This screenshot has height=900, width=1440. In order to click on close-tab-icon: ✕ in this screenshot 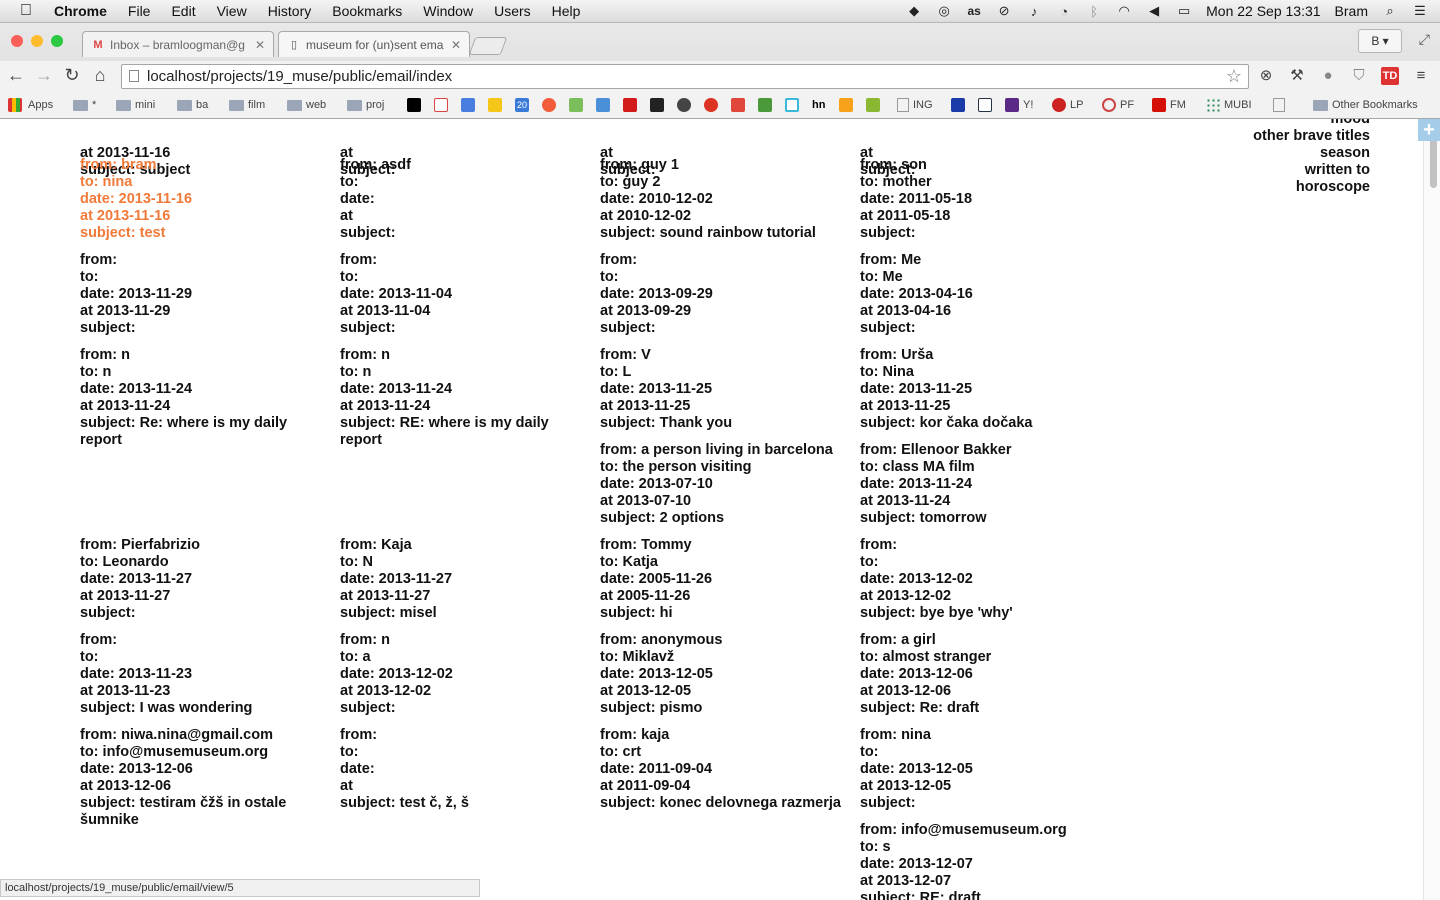, I will do `click(260, 45)`.